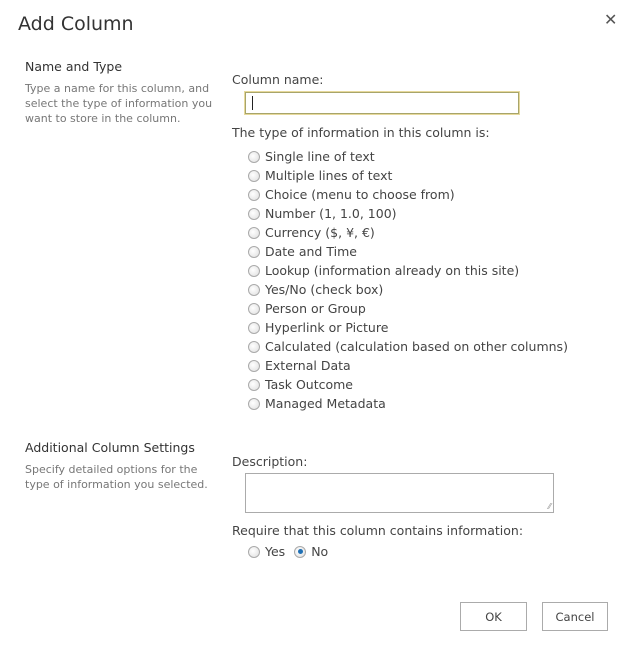 Image resolution: width=629 pixels, height=660 pixels. I want to click on type-option-label: Yes/No (check box), so click(324, 289).